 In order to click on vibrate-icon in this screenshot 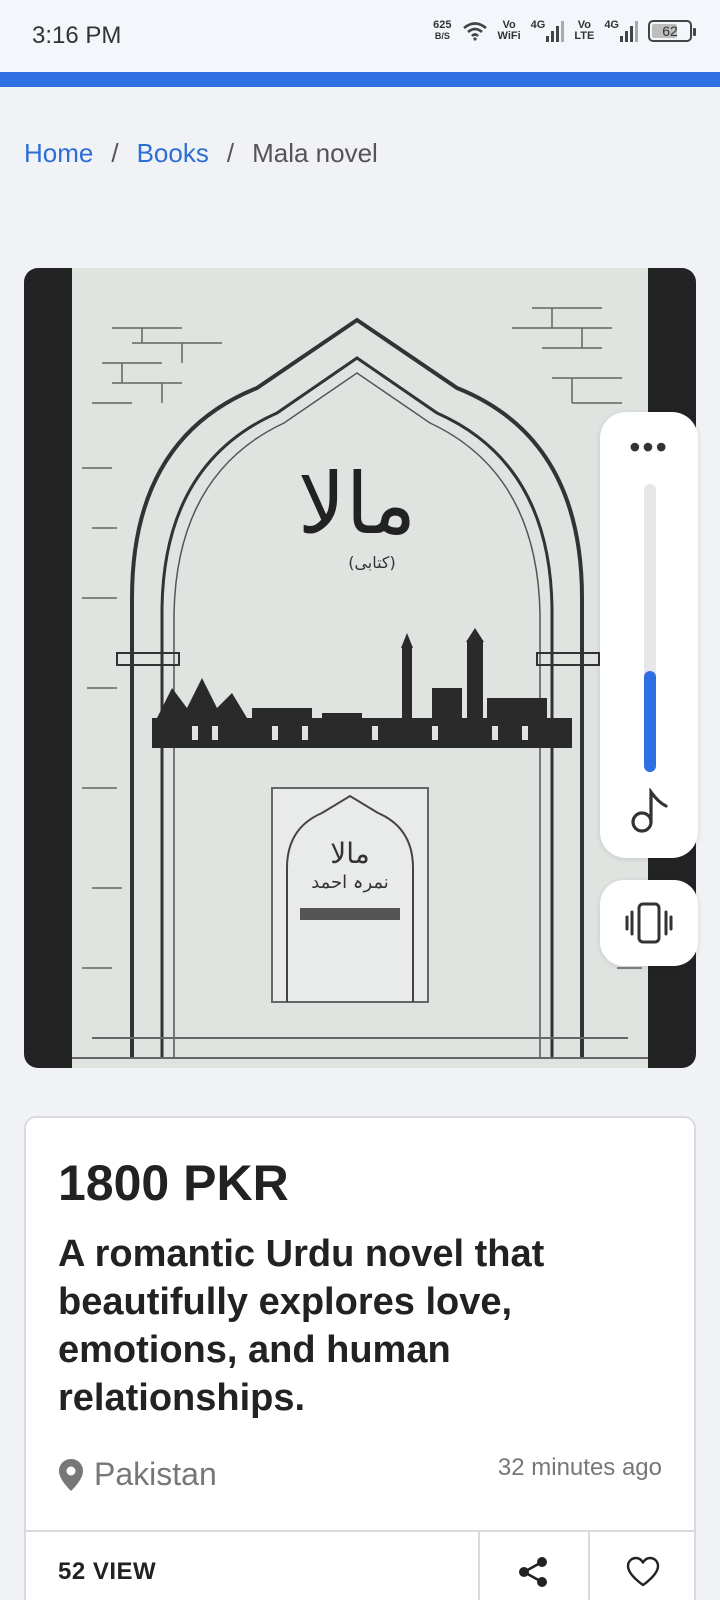, I will do `click(649, 923)`.